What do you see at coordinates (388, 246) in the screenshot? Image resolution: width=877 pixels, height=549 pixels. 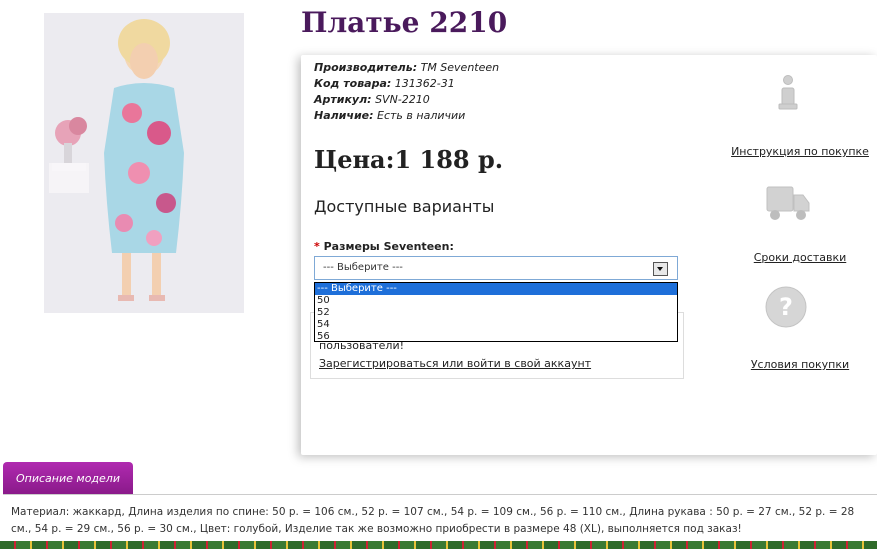 I see `size-label-text: Размеры Seventeen:` at bounding box center [388, 246].